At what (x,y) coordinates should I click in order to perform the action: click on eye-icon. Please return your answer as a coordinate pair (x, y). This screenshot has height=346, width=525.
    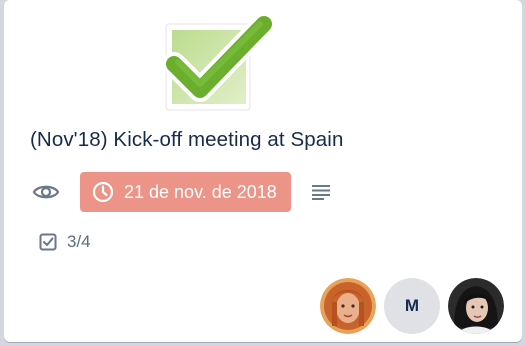
    Looking at the image, I should click on (46, 192).